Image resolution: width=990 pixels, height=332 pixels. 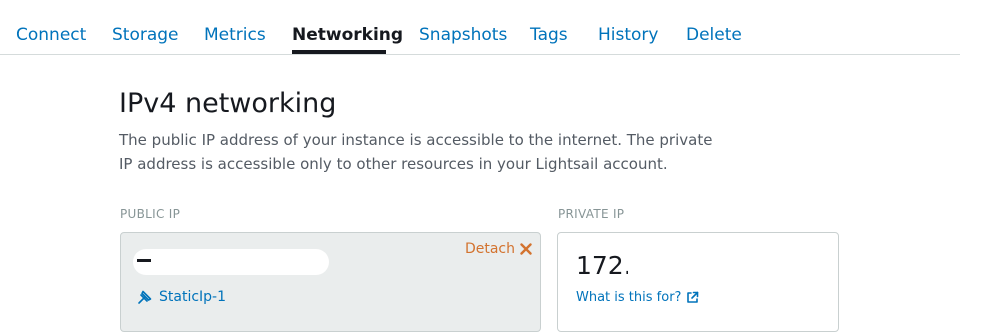 I want to click on redaction-mark, so click(x=144, y=260).